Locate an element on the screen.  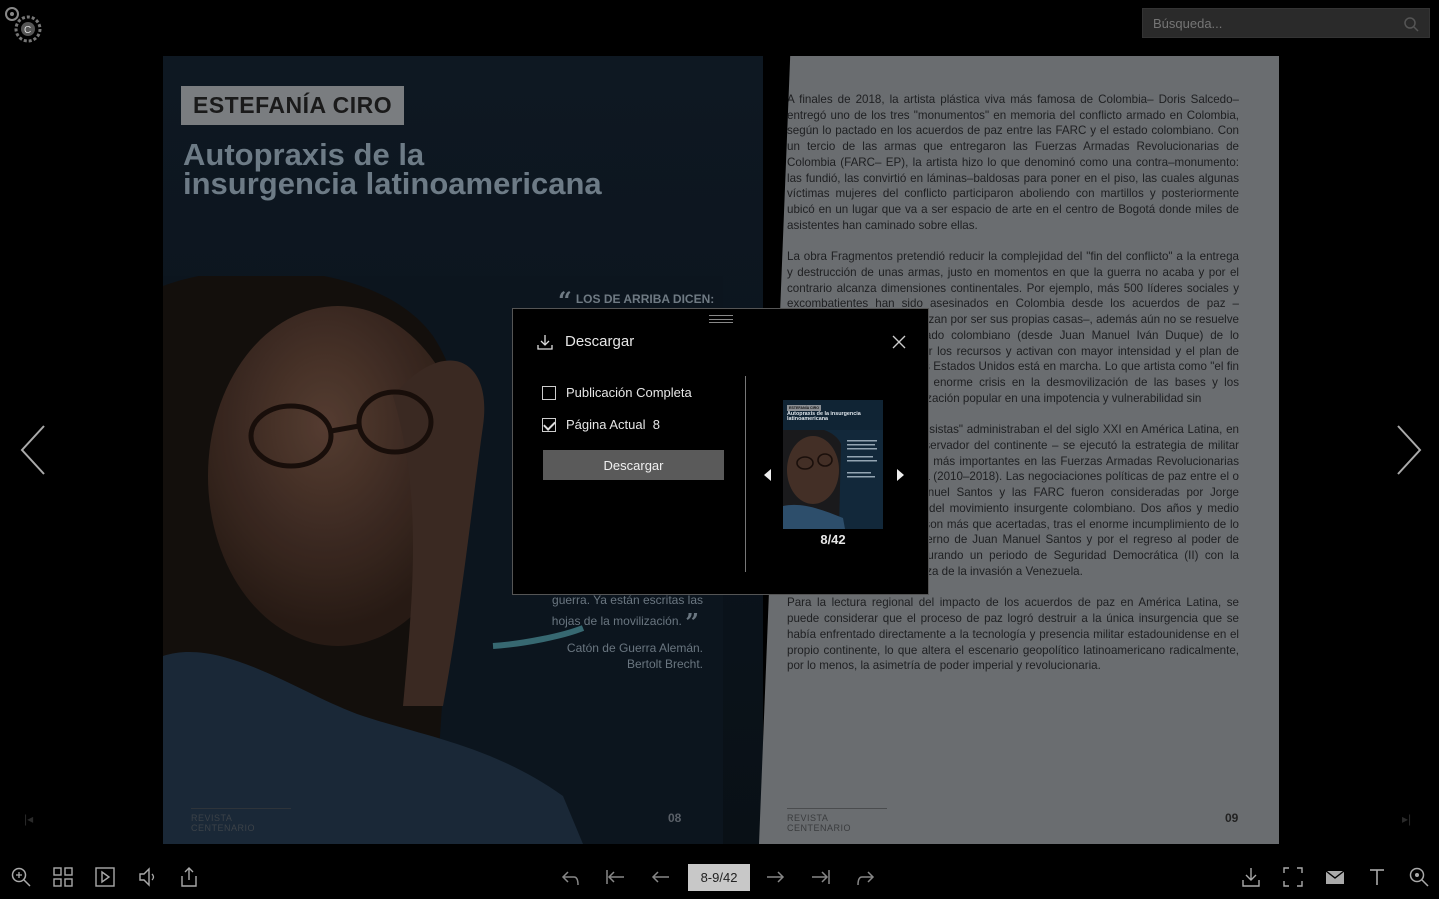
thumbnail-page-label: 8/42 is located at coordinates (833, 539).